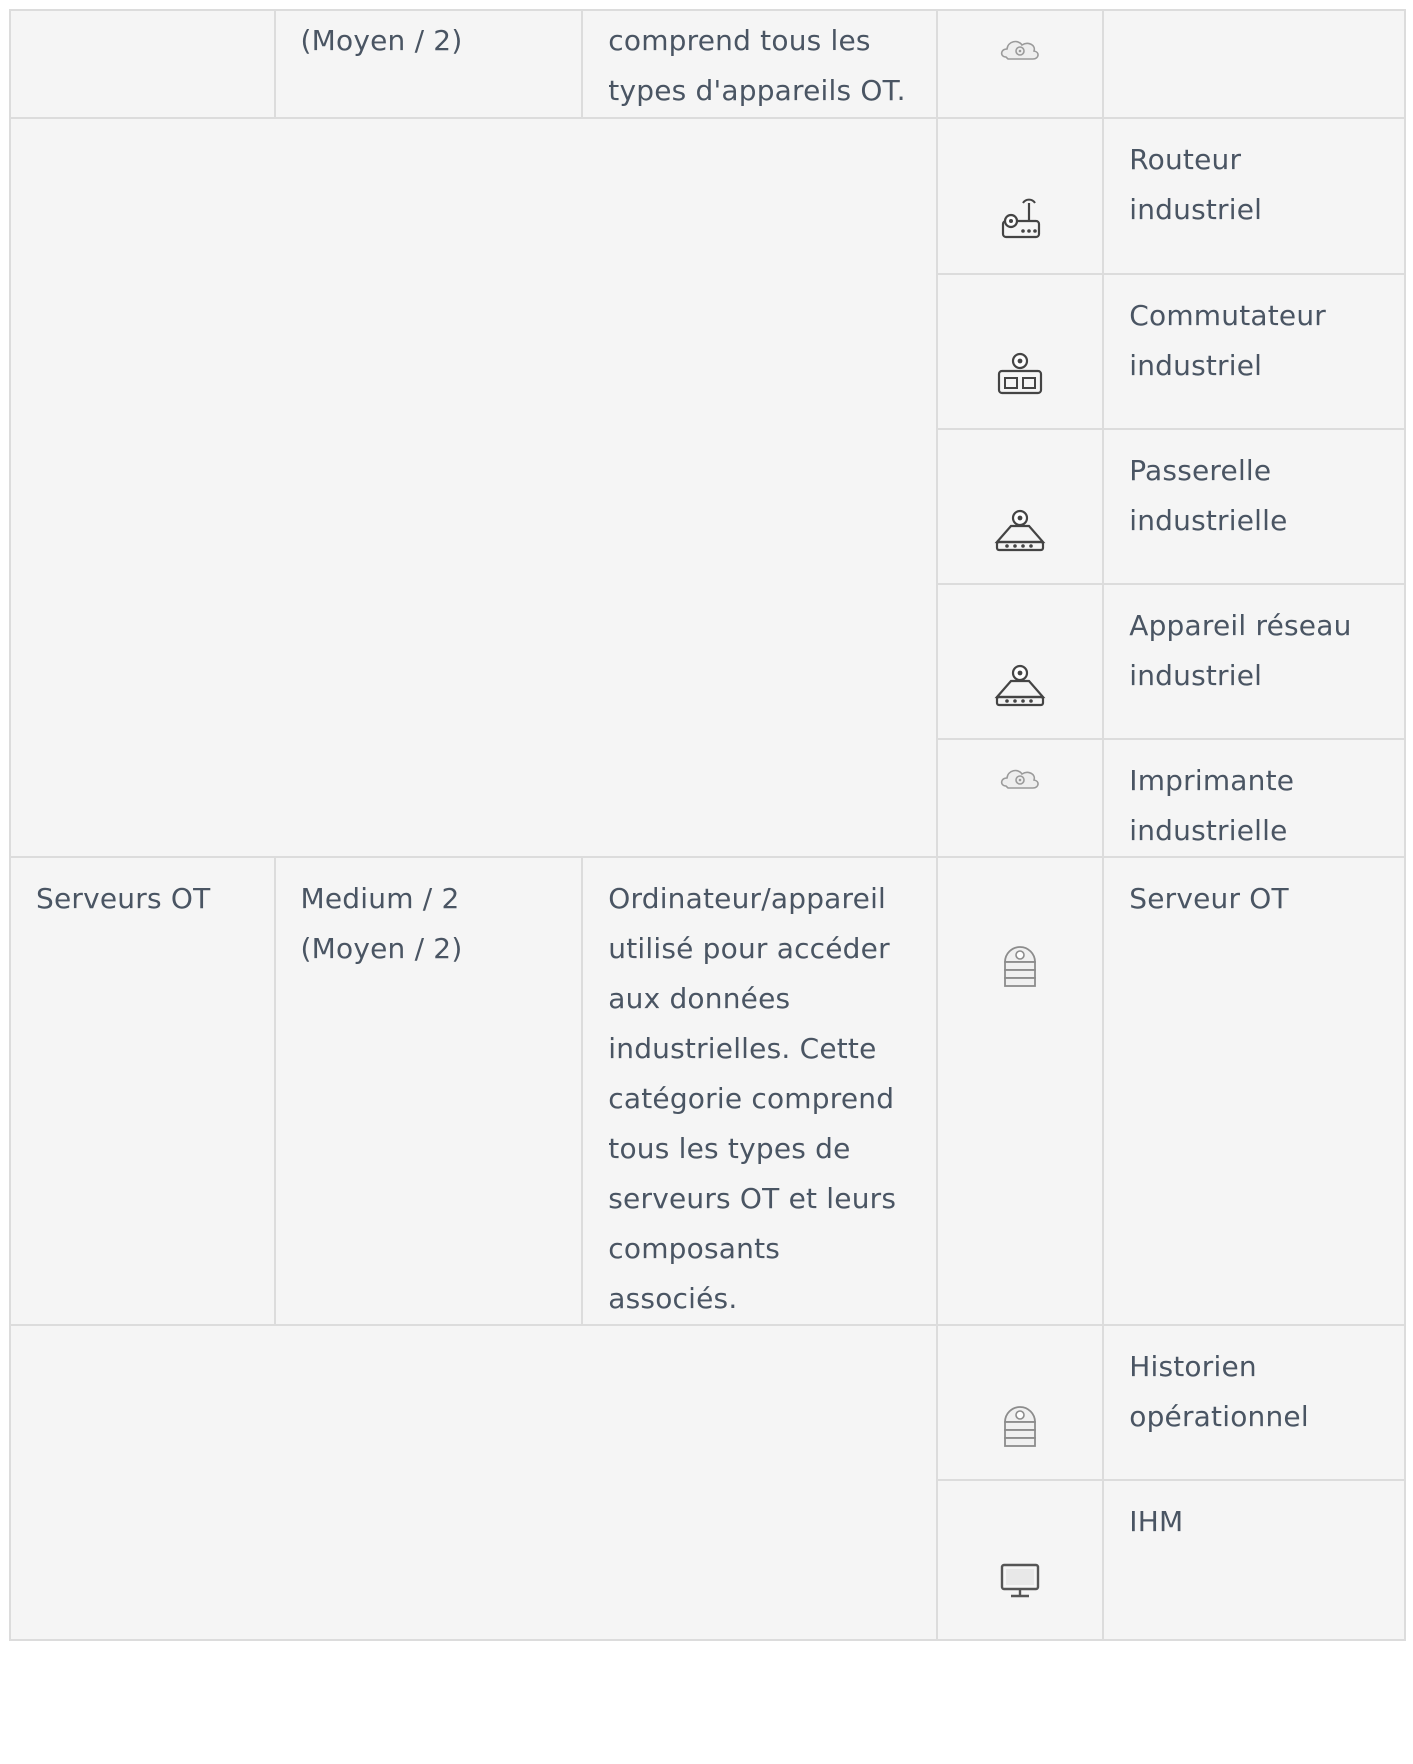 This screenshot has width=1413, height=1764. I want to click on type-cell: Historien opérationnel, so click(1254, 1402).